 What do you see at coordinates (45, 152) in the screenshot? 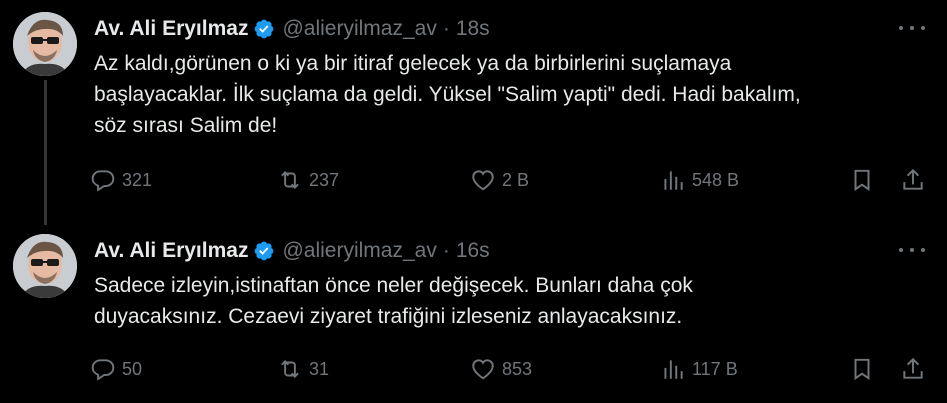
I see `thread-line` at bounding box center [45, 152].